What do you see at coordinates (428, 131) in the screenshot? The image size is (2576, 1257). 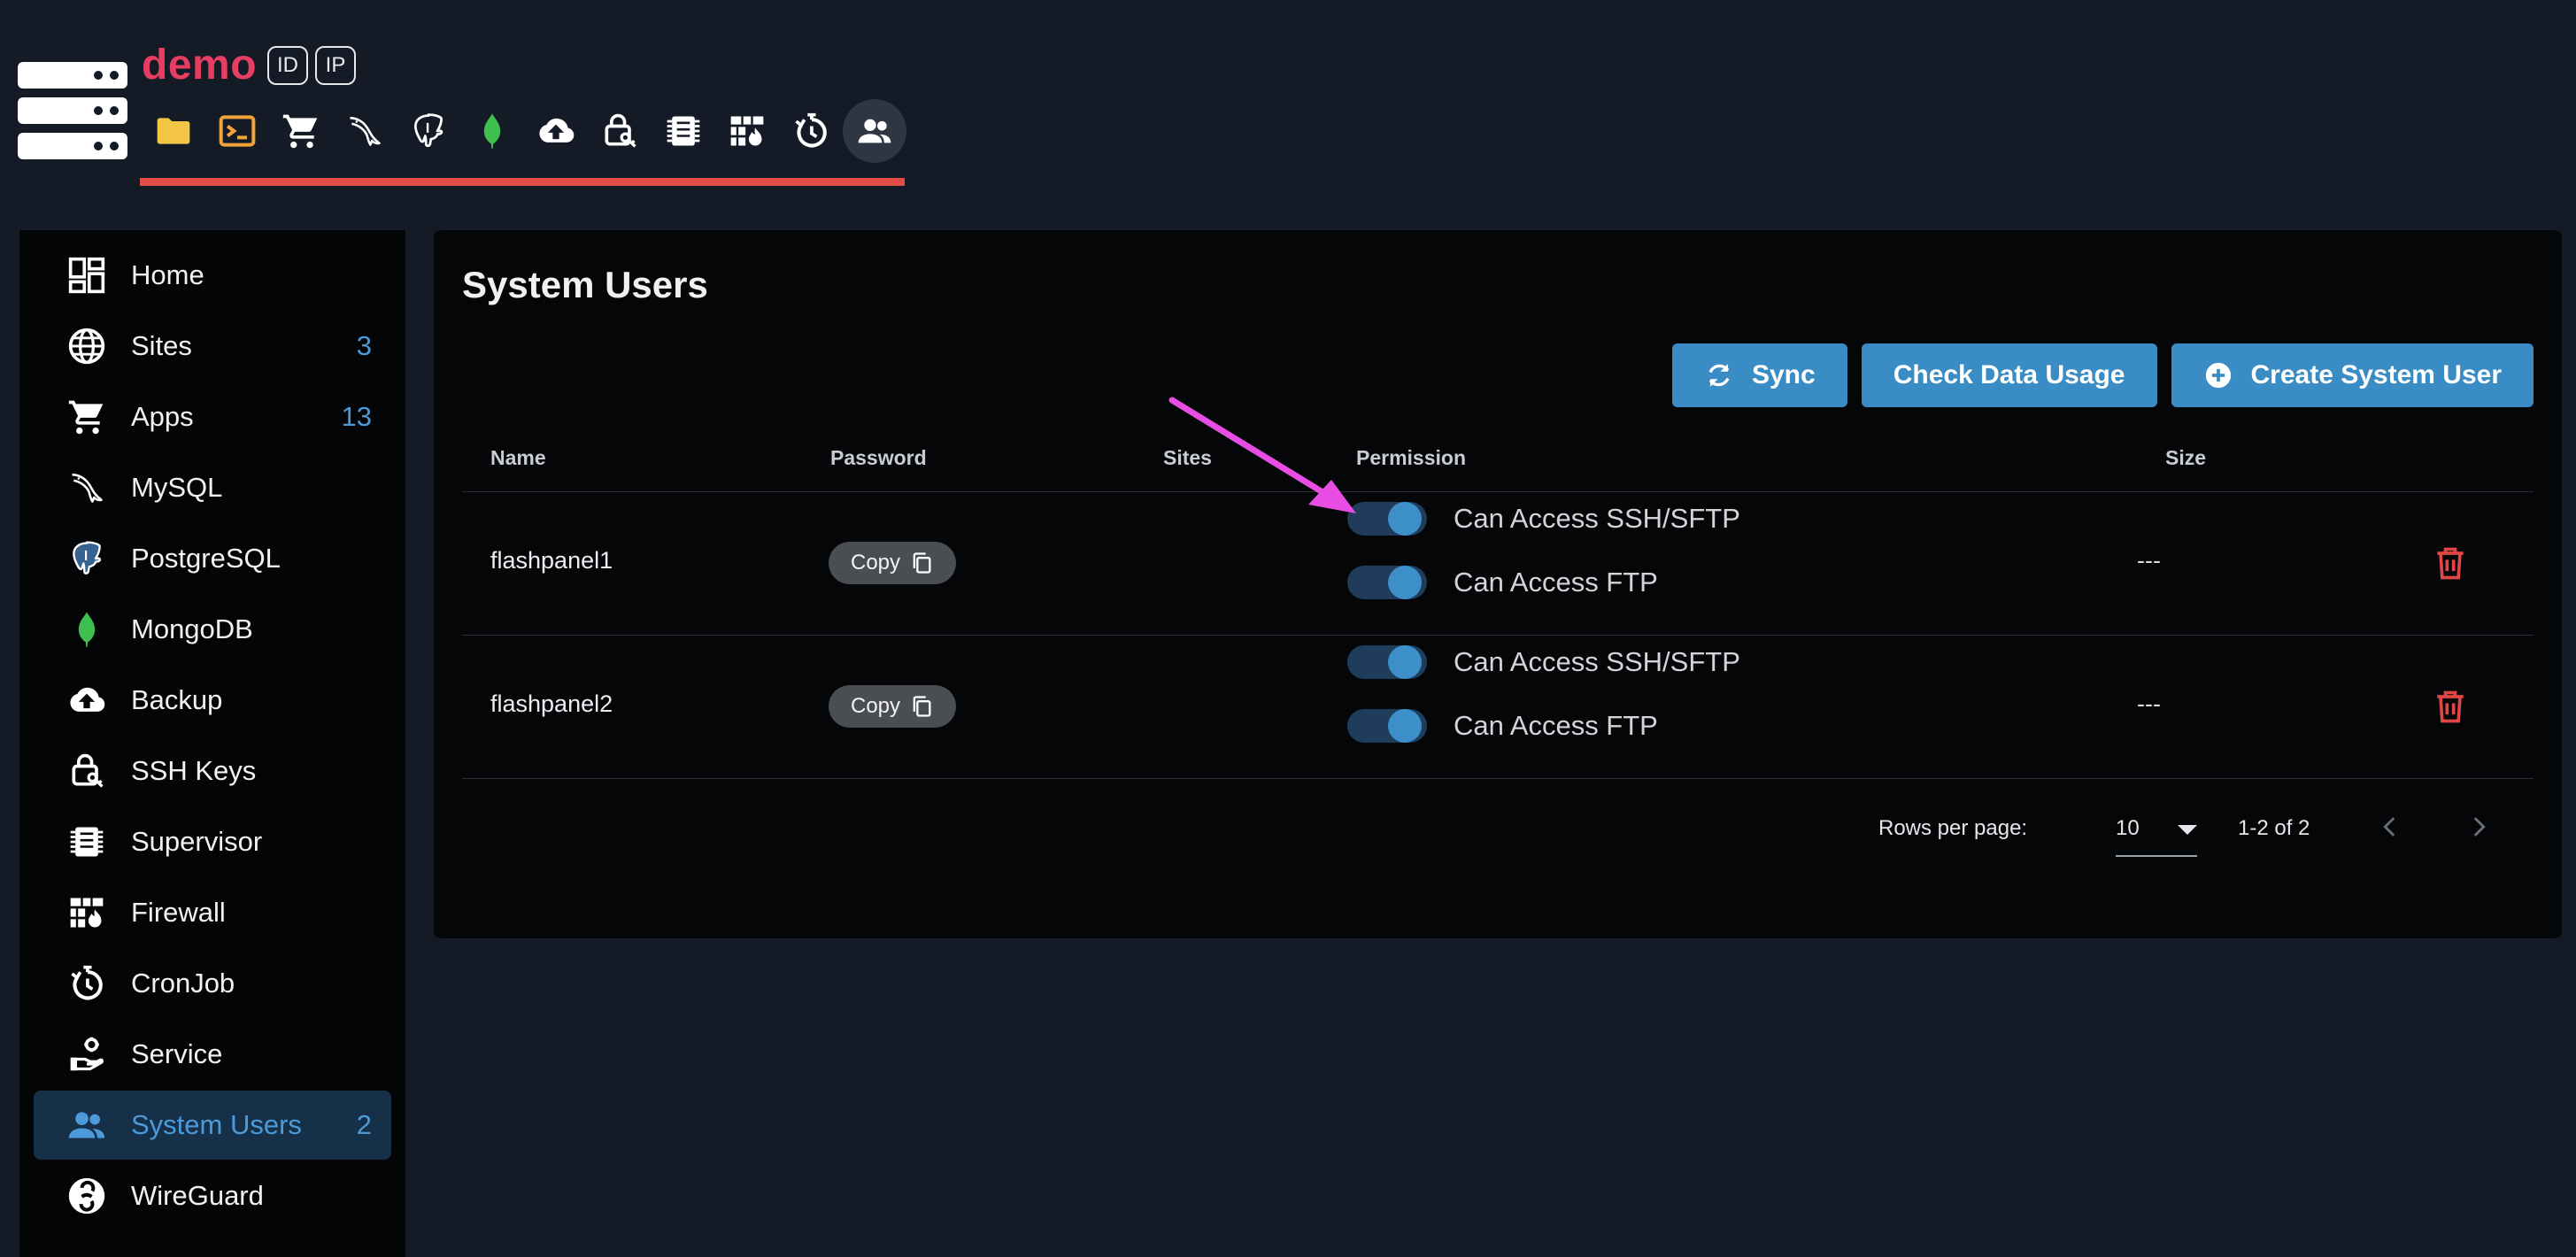 I see `toolbar-postgresql-button` at bounding box center [428, 131].